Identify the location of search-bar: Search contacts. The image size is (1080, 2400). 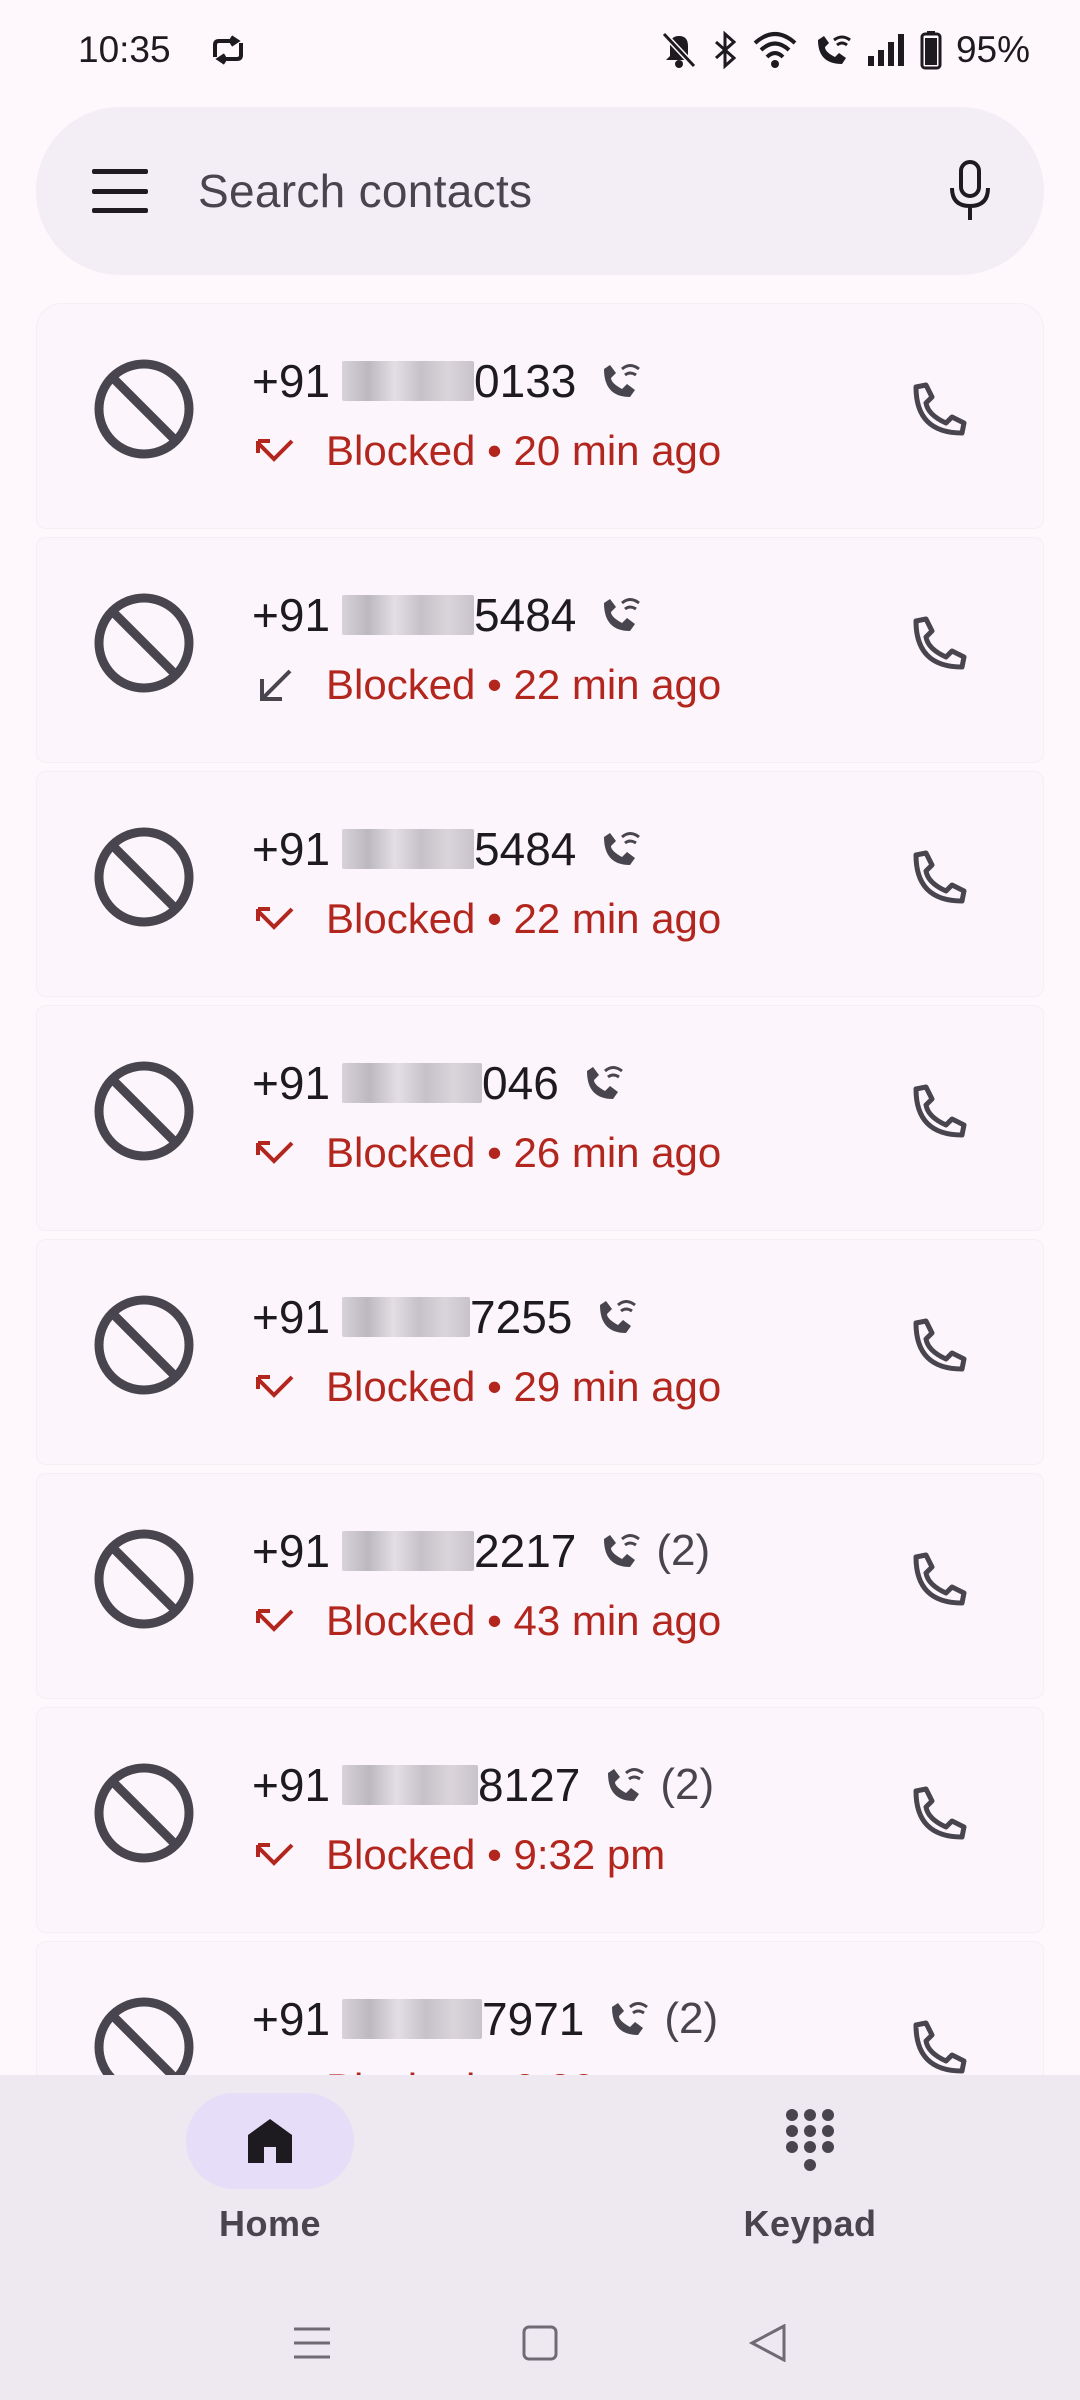
(540, 191).